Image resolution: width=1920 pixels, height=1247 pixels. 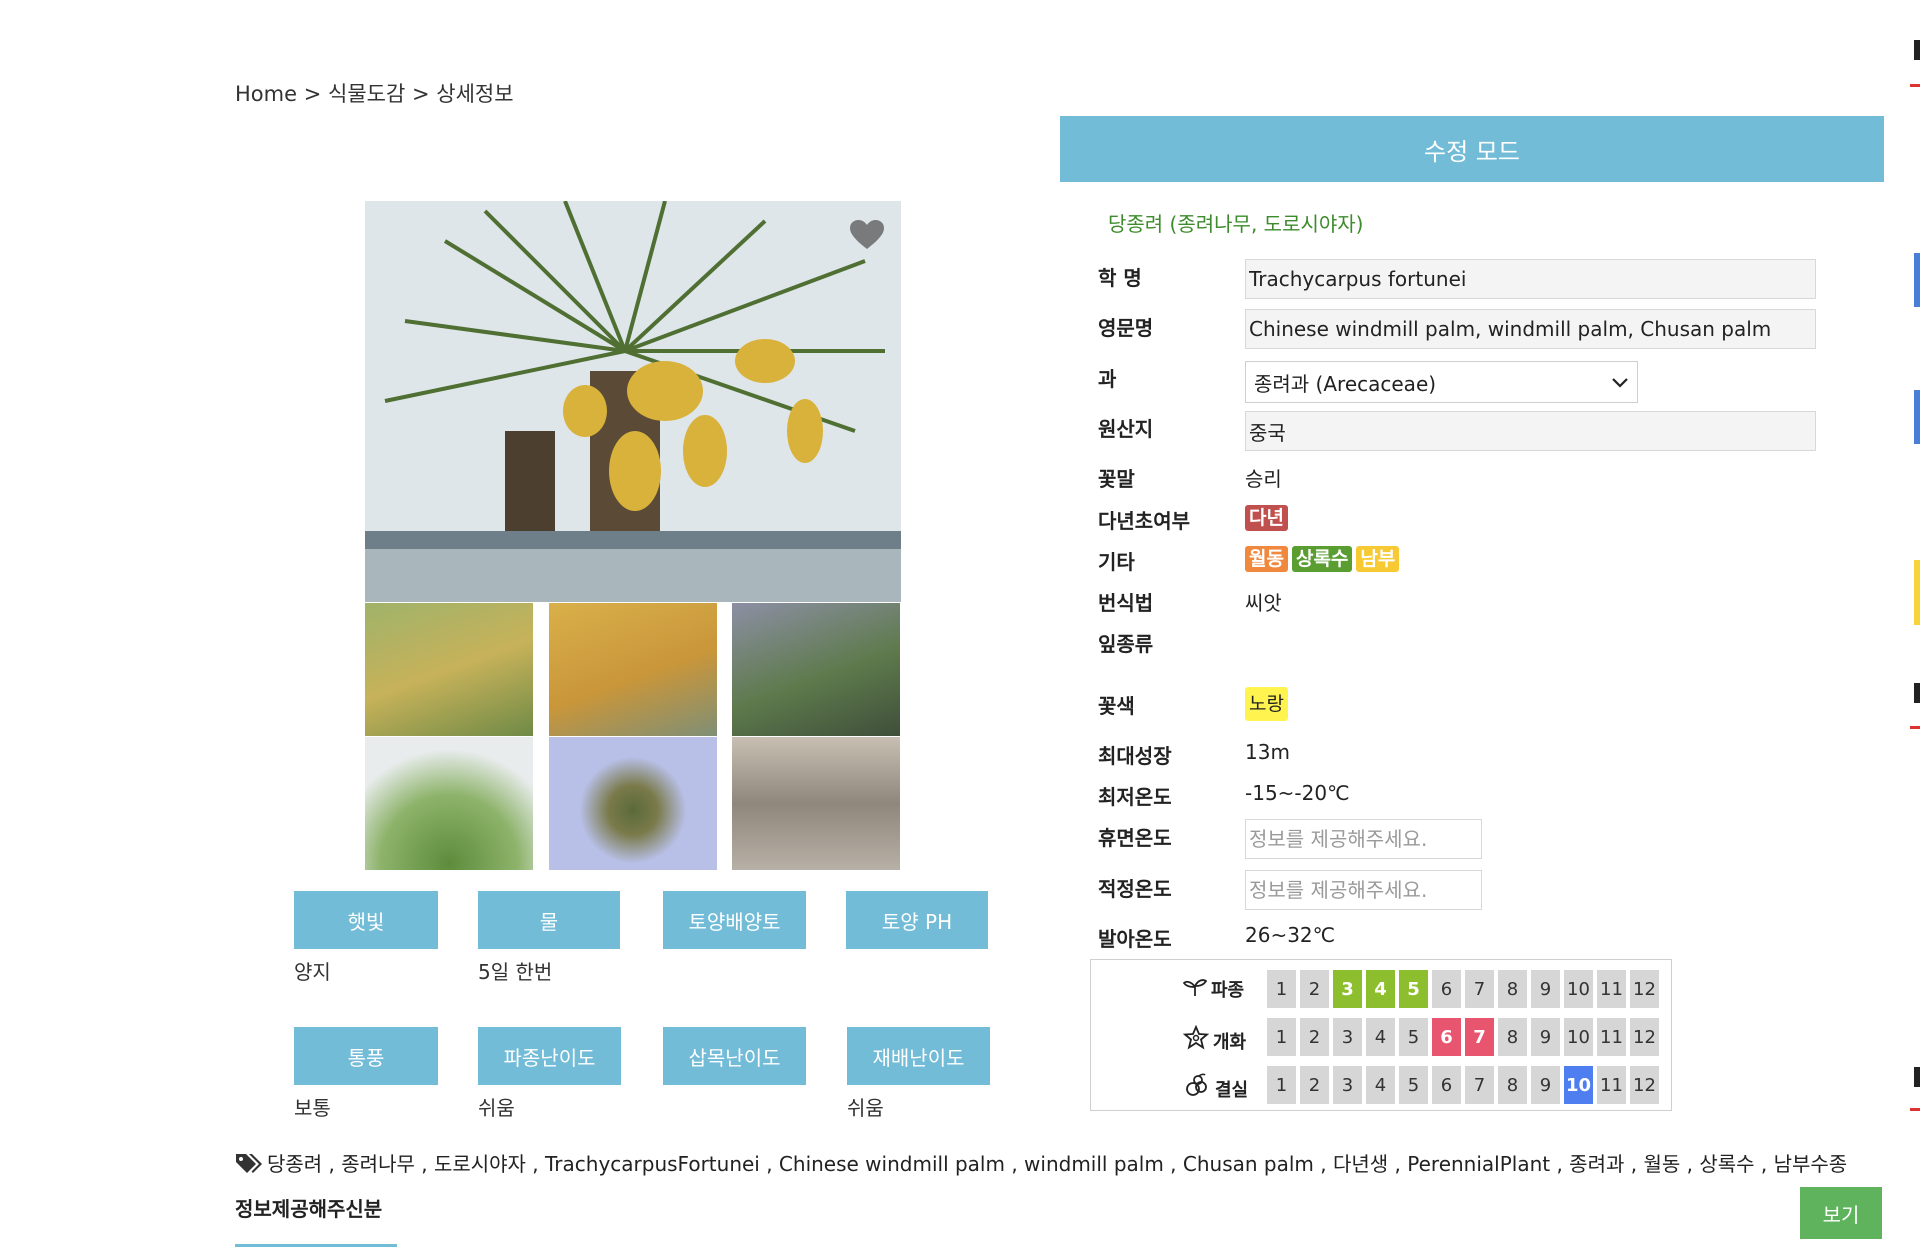 I want to click on calendar-row-label: 개화, so click(x=1214, y=1040).